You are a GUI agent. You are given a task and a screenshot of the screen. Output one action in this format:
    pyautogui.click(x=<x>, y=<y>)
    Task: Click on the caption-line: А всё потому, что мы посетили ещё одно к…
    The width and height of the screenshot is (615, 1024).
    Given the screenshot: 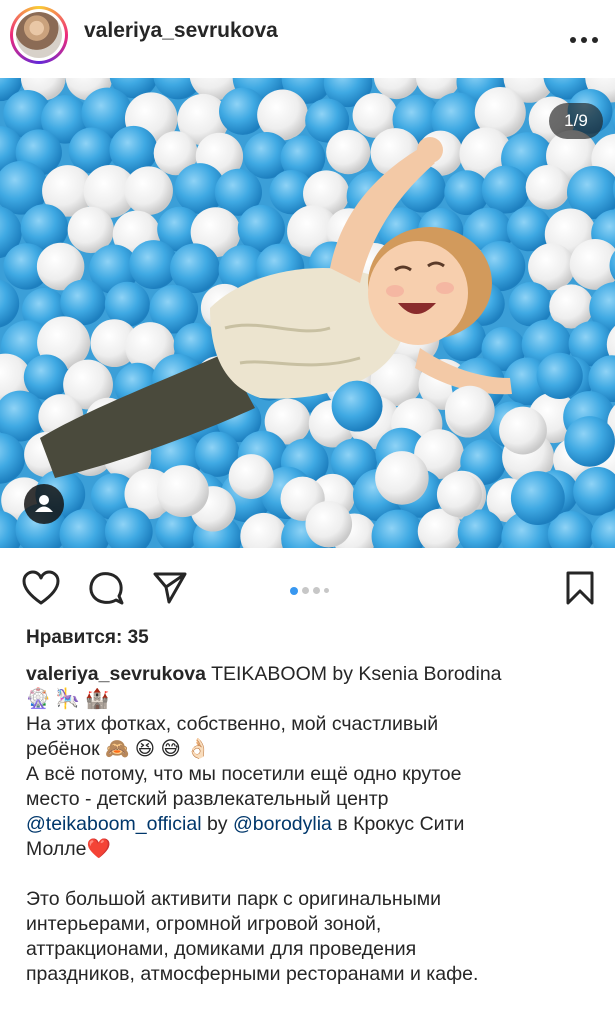 What is the action you would take?
    pyautogui.click(x=244, y=774)
    